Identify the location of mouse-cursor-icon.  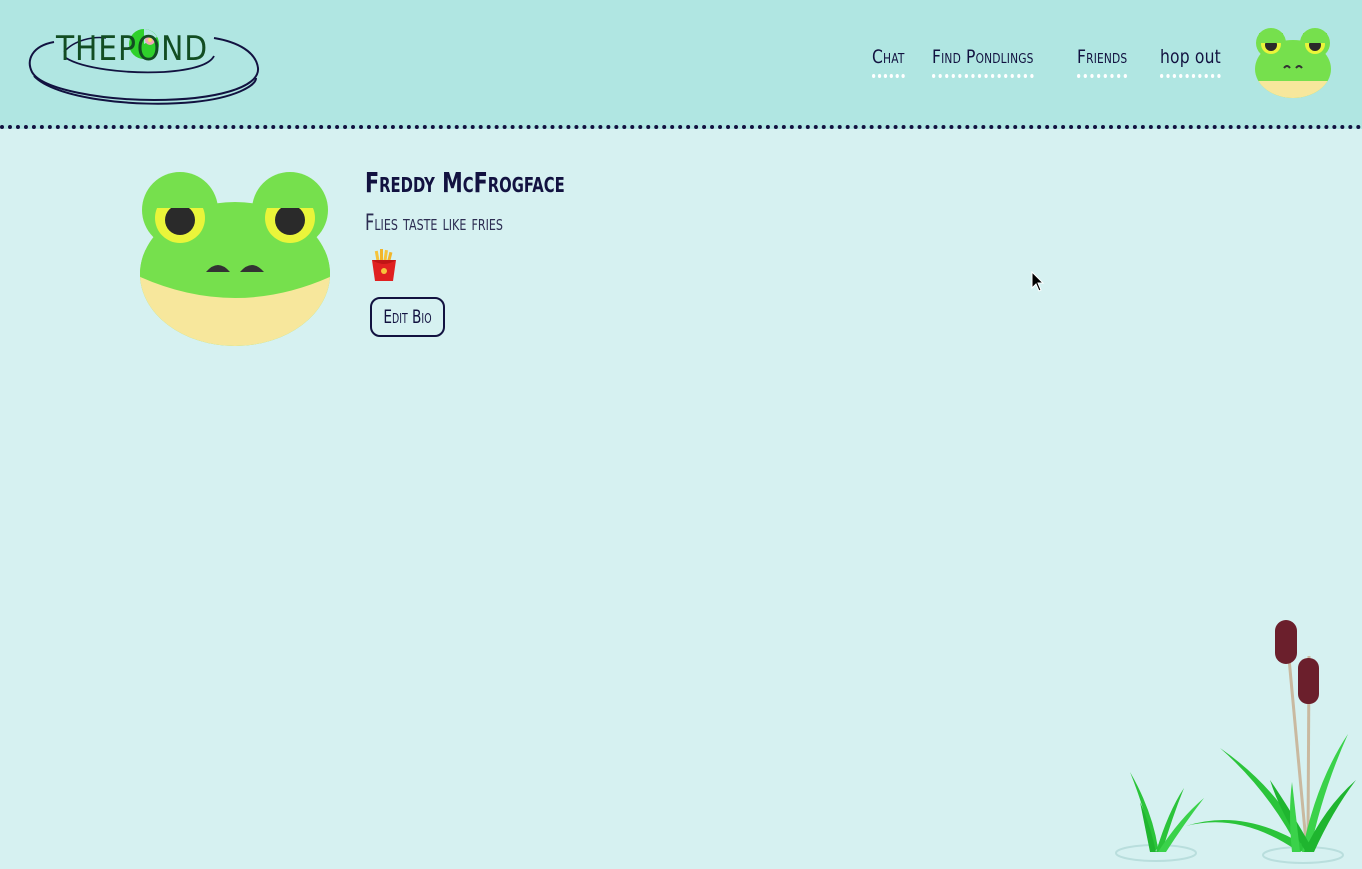
(1038, 281).